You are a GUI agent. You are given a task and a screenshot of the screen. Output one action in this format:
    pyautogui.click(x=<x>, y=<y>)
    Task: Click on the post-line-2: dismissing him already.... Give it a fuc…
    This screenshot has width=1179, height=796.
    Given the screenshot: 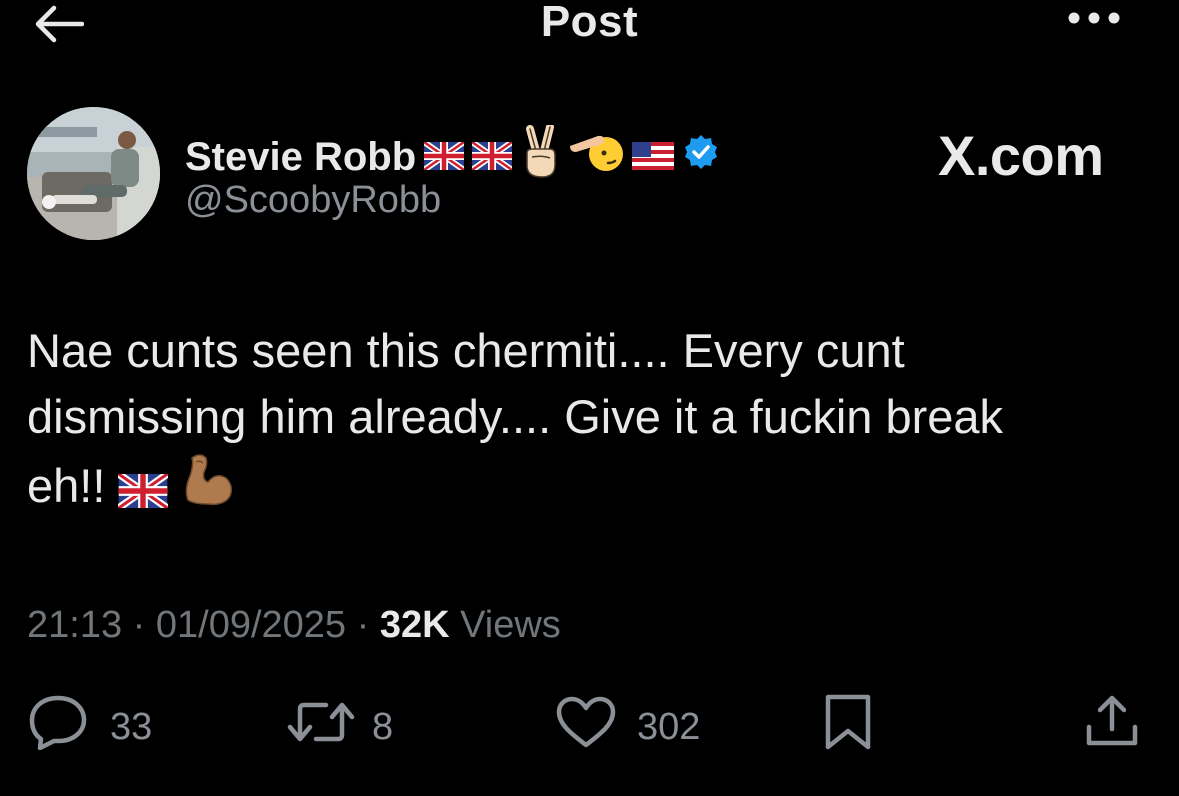 What is the action you would take?
    pyautogui.click(x=515, y=416)
    